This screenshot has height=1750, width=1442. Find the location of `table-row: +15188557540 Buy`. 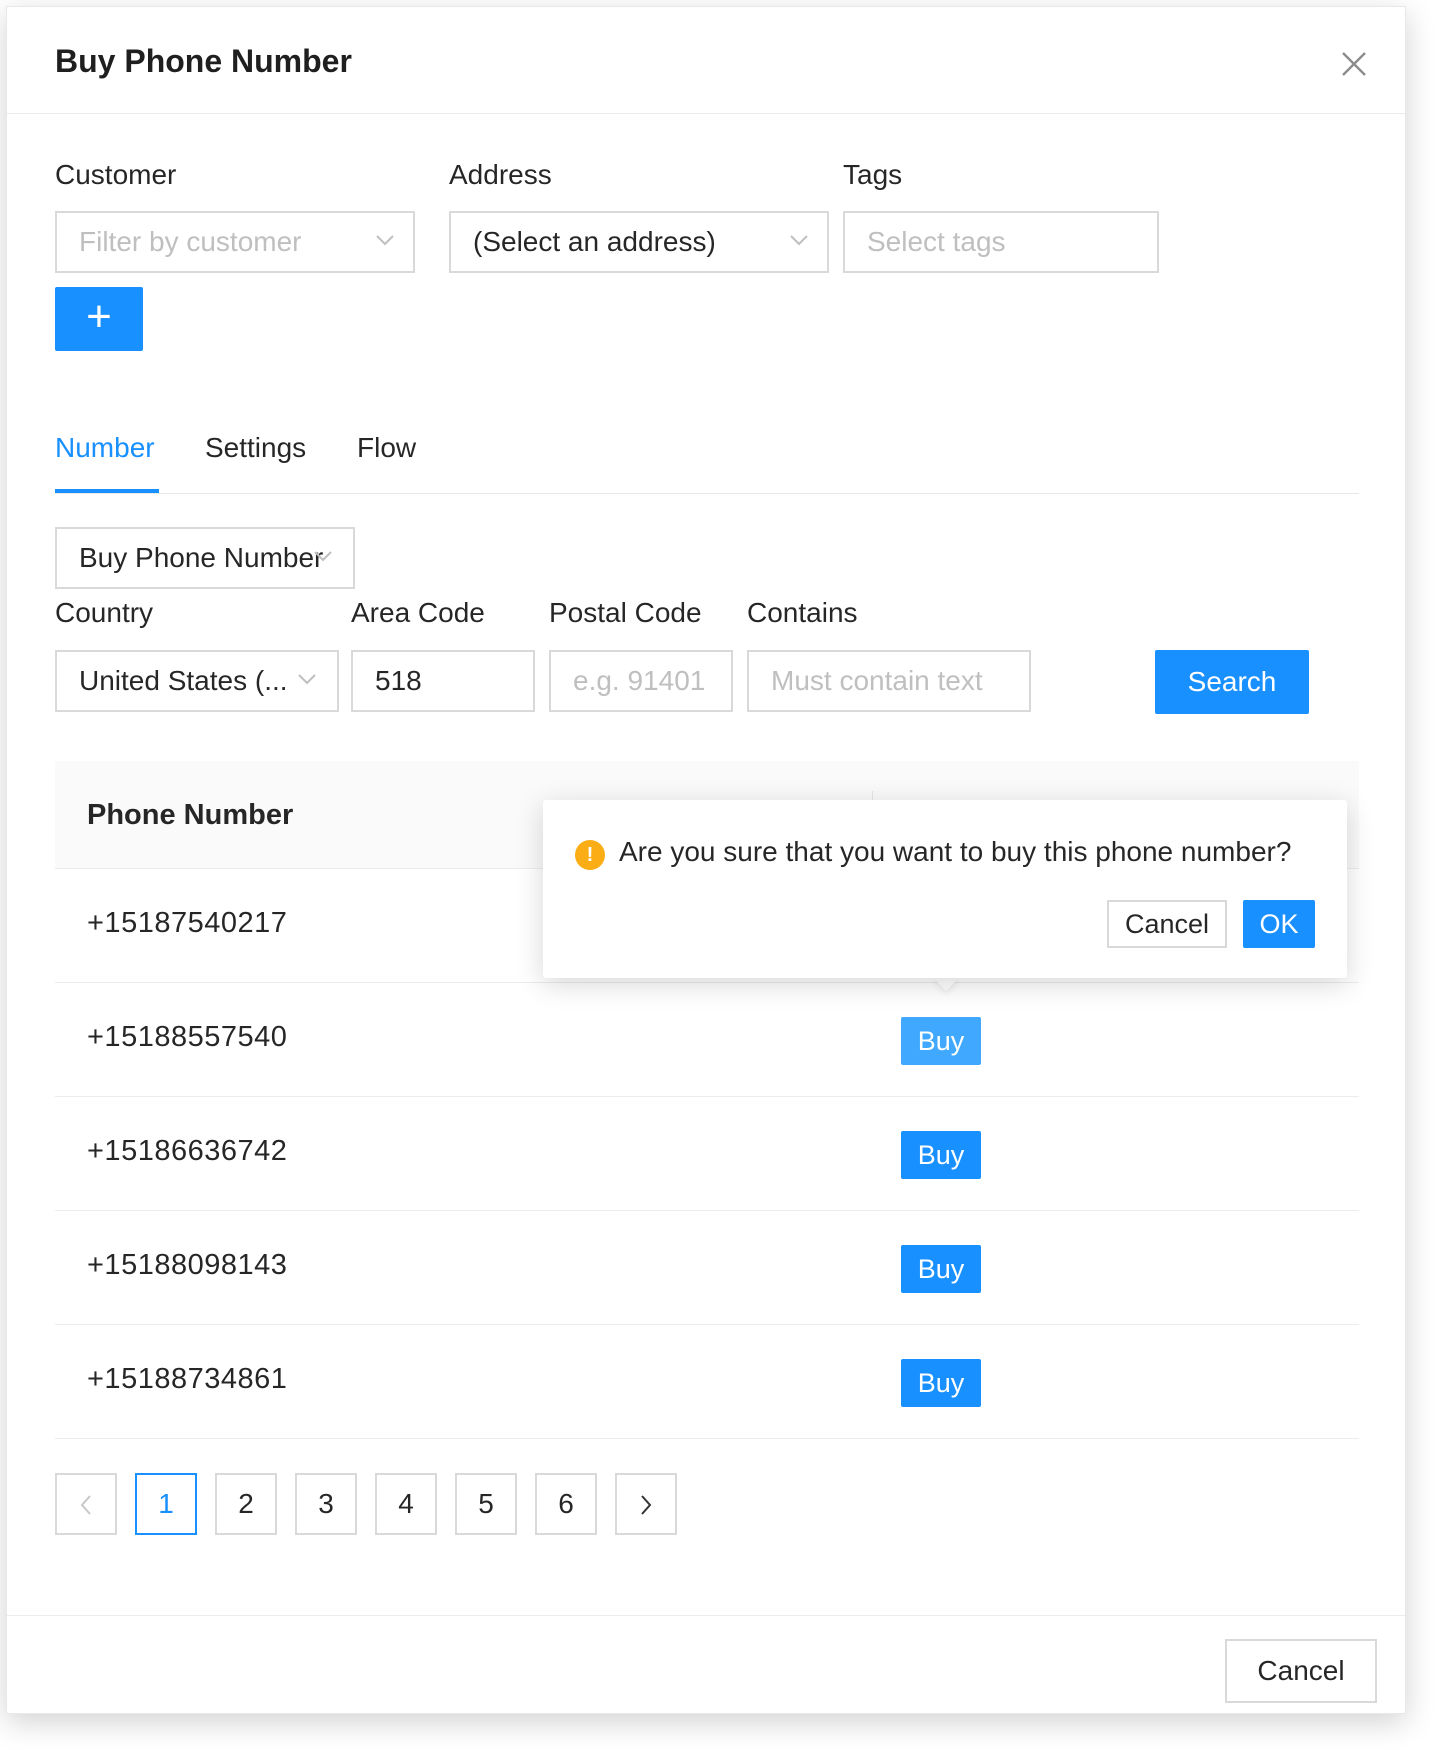

table-row: +15188557540 Buy is located at coordinates (707, 1040).